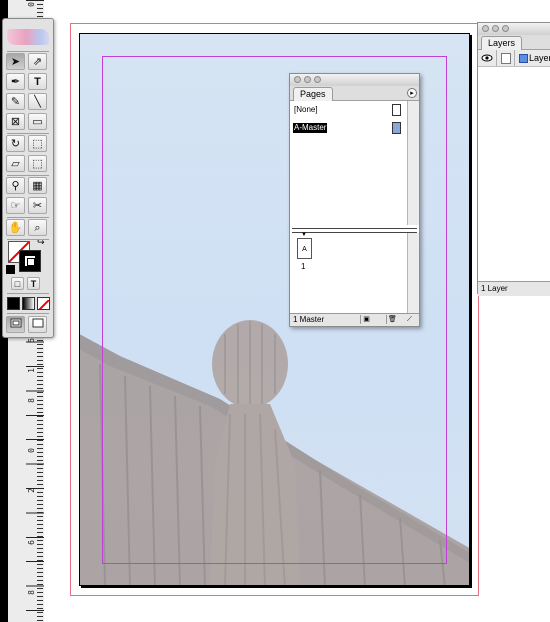 This screenshot has height=622, width=550. What do you see at coordinates (306, 110) in the screenshot?
I see `none-master-label: [None]` at bounding box center [306, 110].